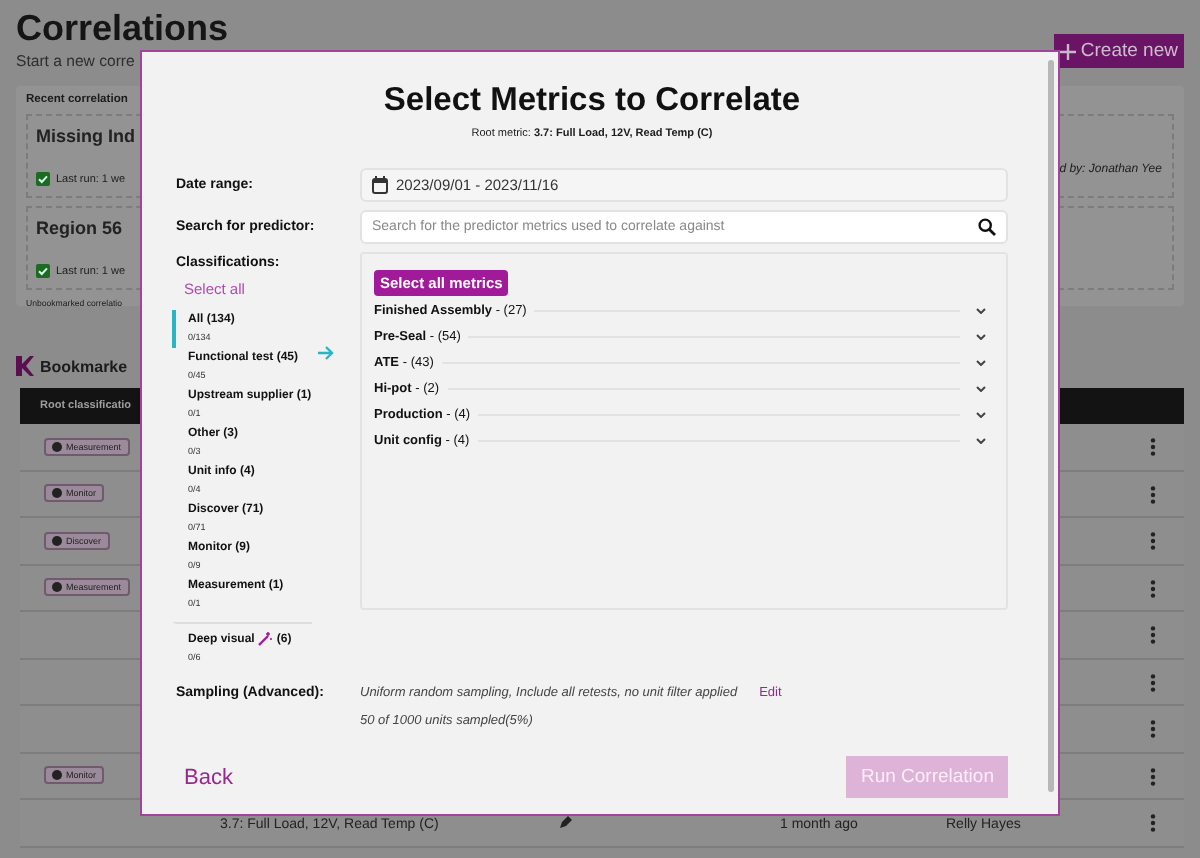 This screenshot has width=1200, height=858. What do you see at coordinates (326, 353) in the screenshot?
I see `arrow-right-icon` at bounding box center [326, 353].